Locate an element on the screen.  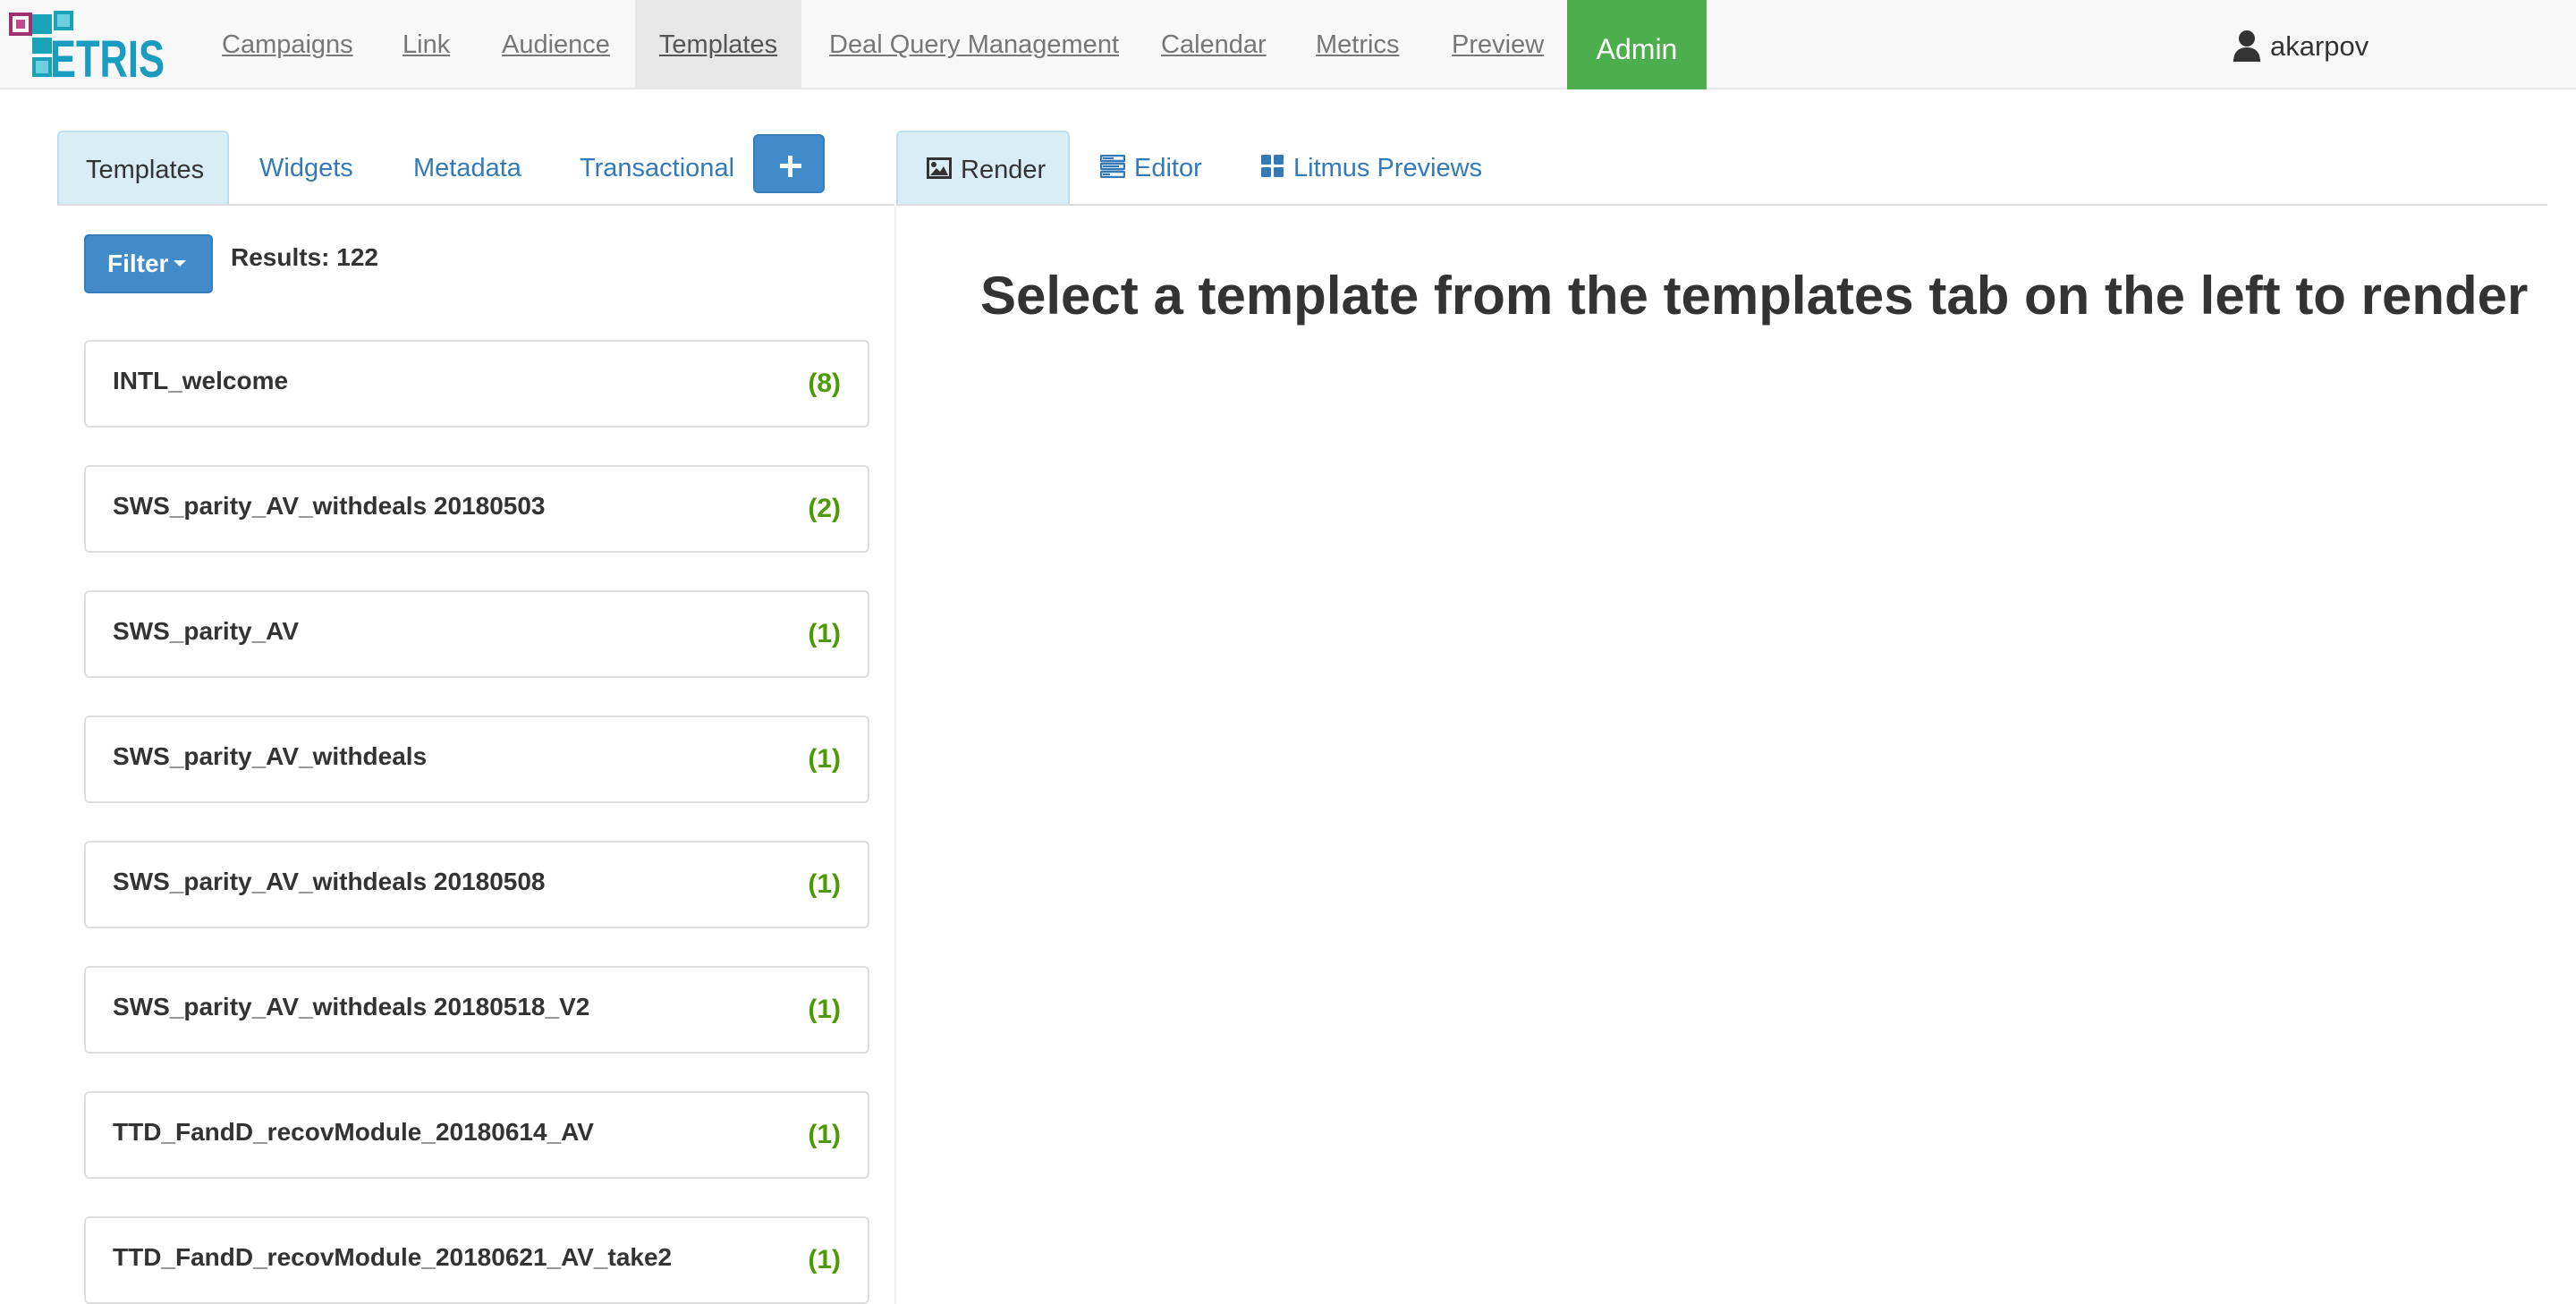
tab-litmus-label: Litmus Previews is located at coordinates (1388, 168).